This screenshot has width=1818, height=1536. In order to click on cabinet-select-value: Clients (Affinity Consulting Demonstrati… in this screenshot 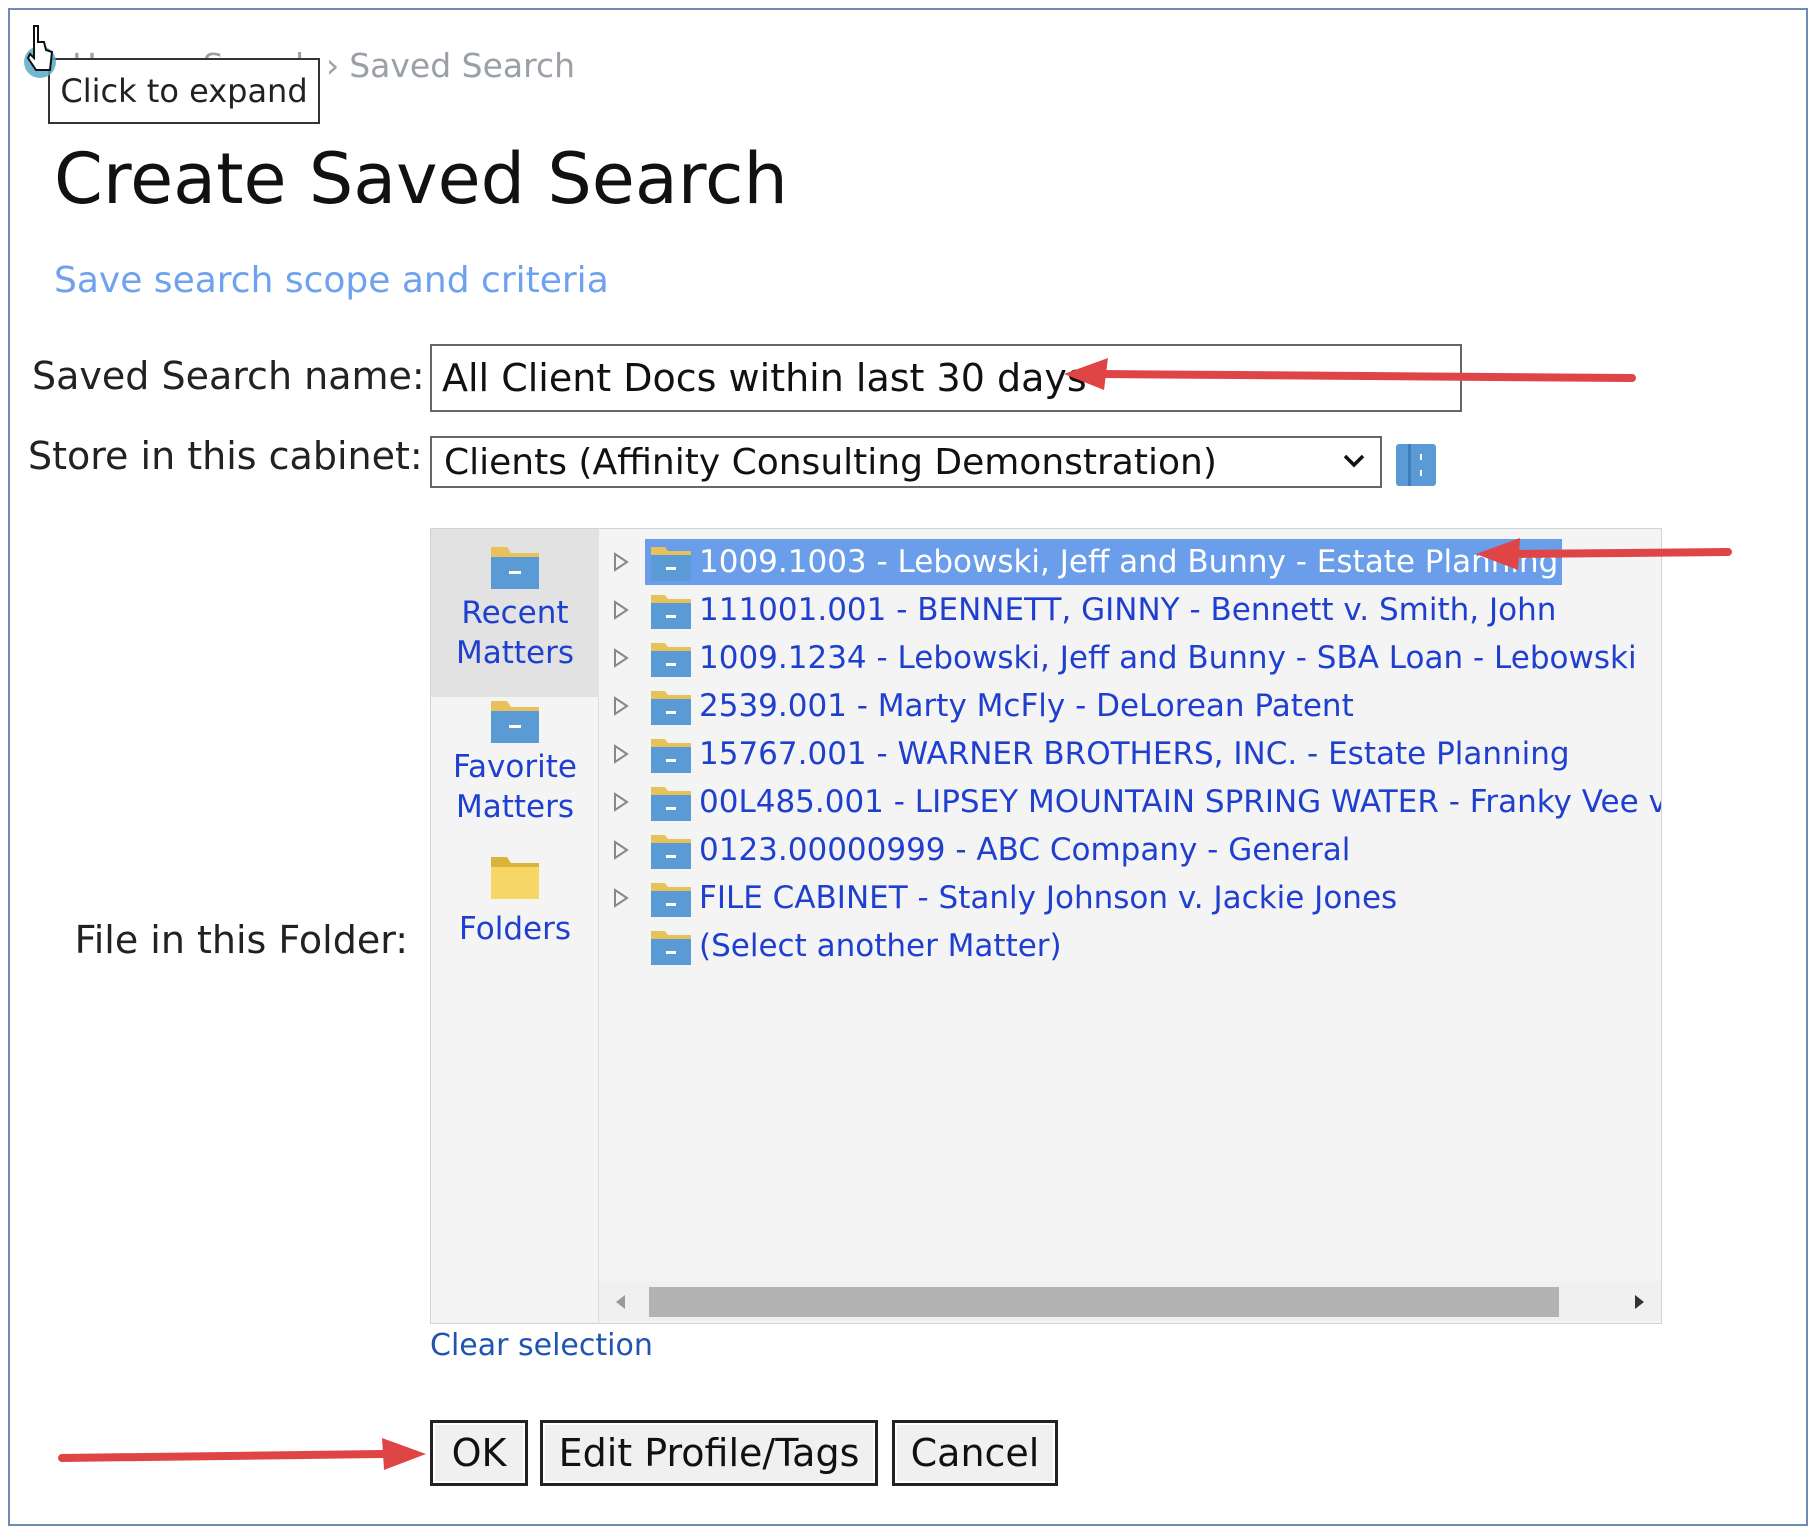, I will do `click(830, 462)`.